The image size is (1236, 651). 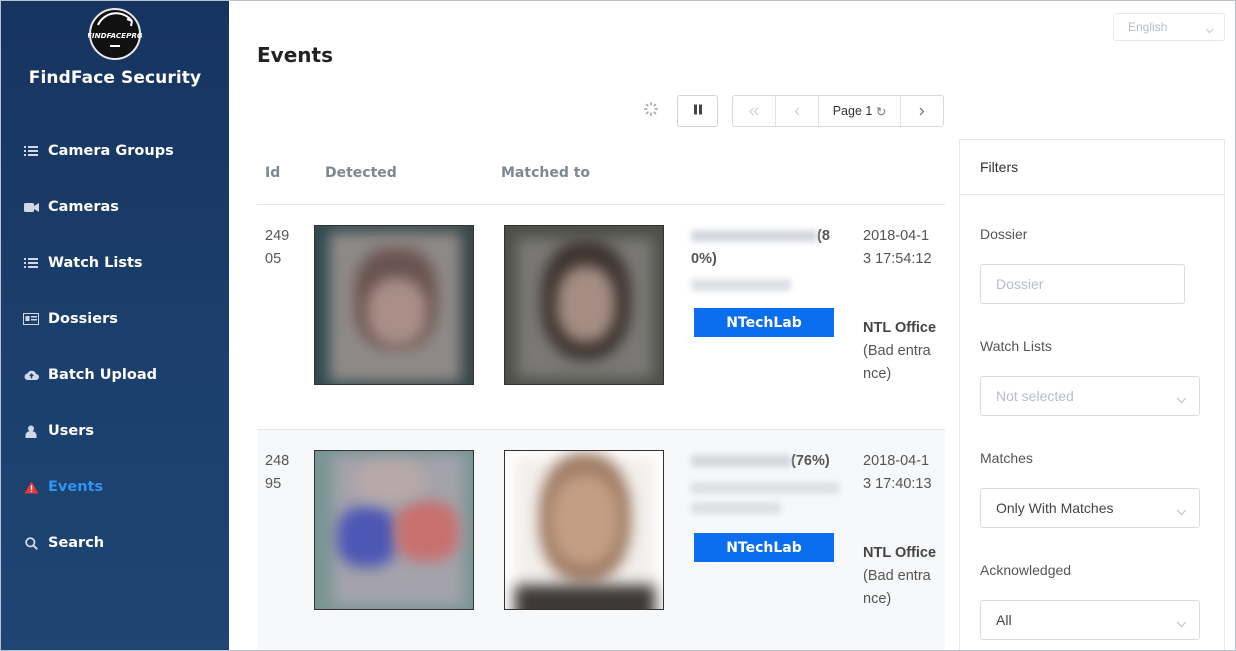 I want to click on sidebar-item-camera-groups: Camera Groups, so click(x=115, y=151).